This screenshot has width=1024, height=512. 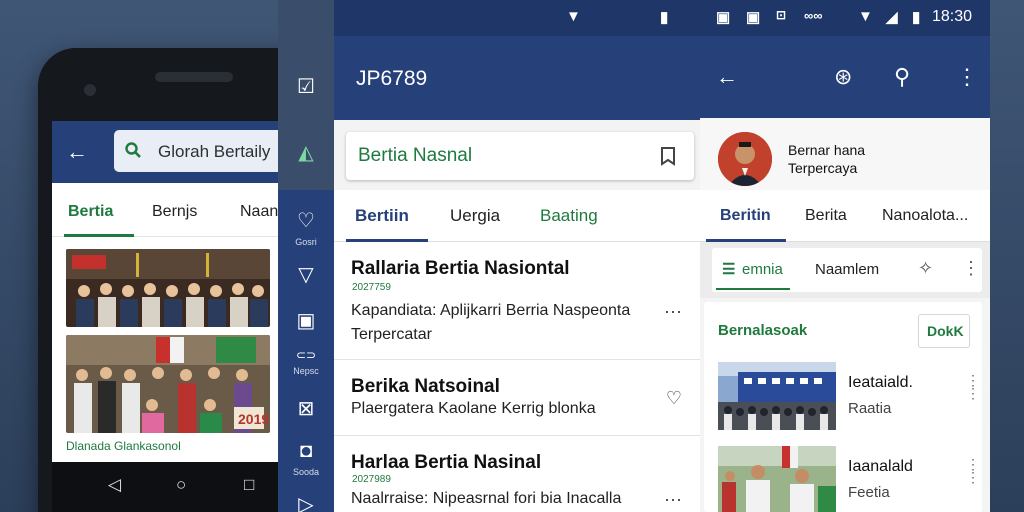 I want to click on close-box-icon: ⊠, so click(x=306, y=409).